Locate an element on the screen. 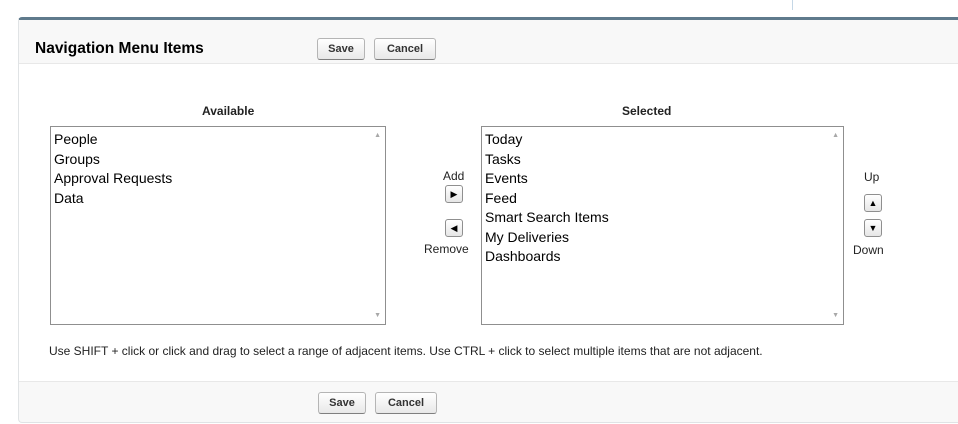 The image size is (958, 424). available-label: Available is located at coordinates (228, 111).